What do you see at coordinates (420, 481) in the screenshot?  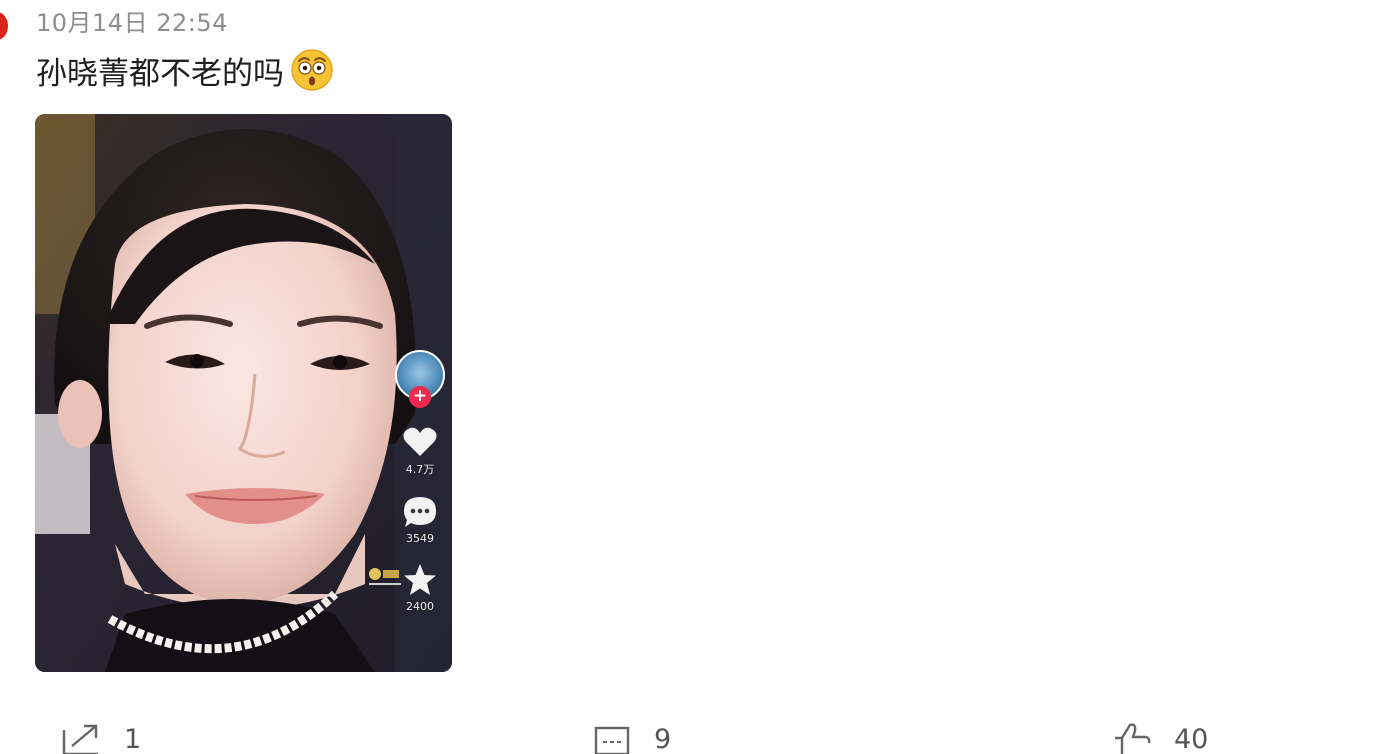 I see `video-action-bar: + 4.7万 3549 2400` at bounding box center [420, 481].